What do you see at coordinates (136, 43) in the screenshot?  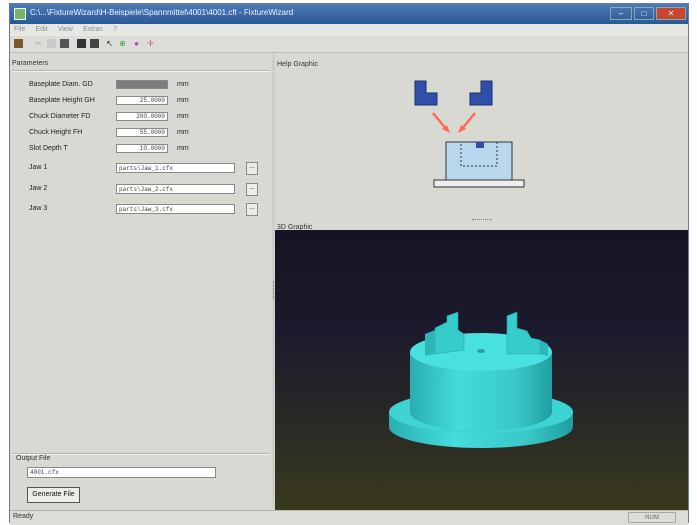 I see `delete-icon: ●` at bounding box center [136, 43].